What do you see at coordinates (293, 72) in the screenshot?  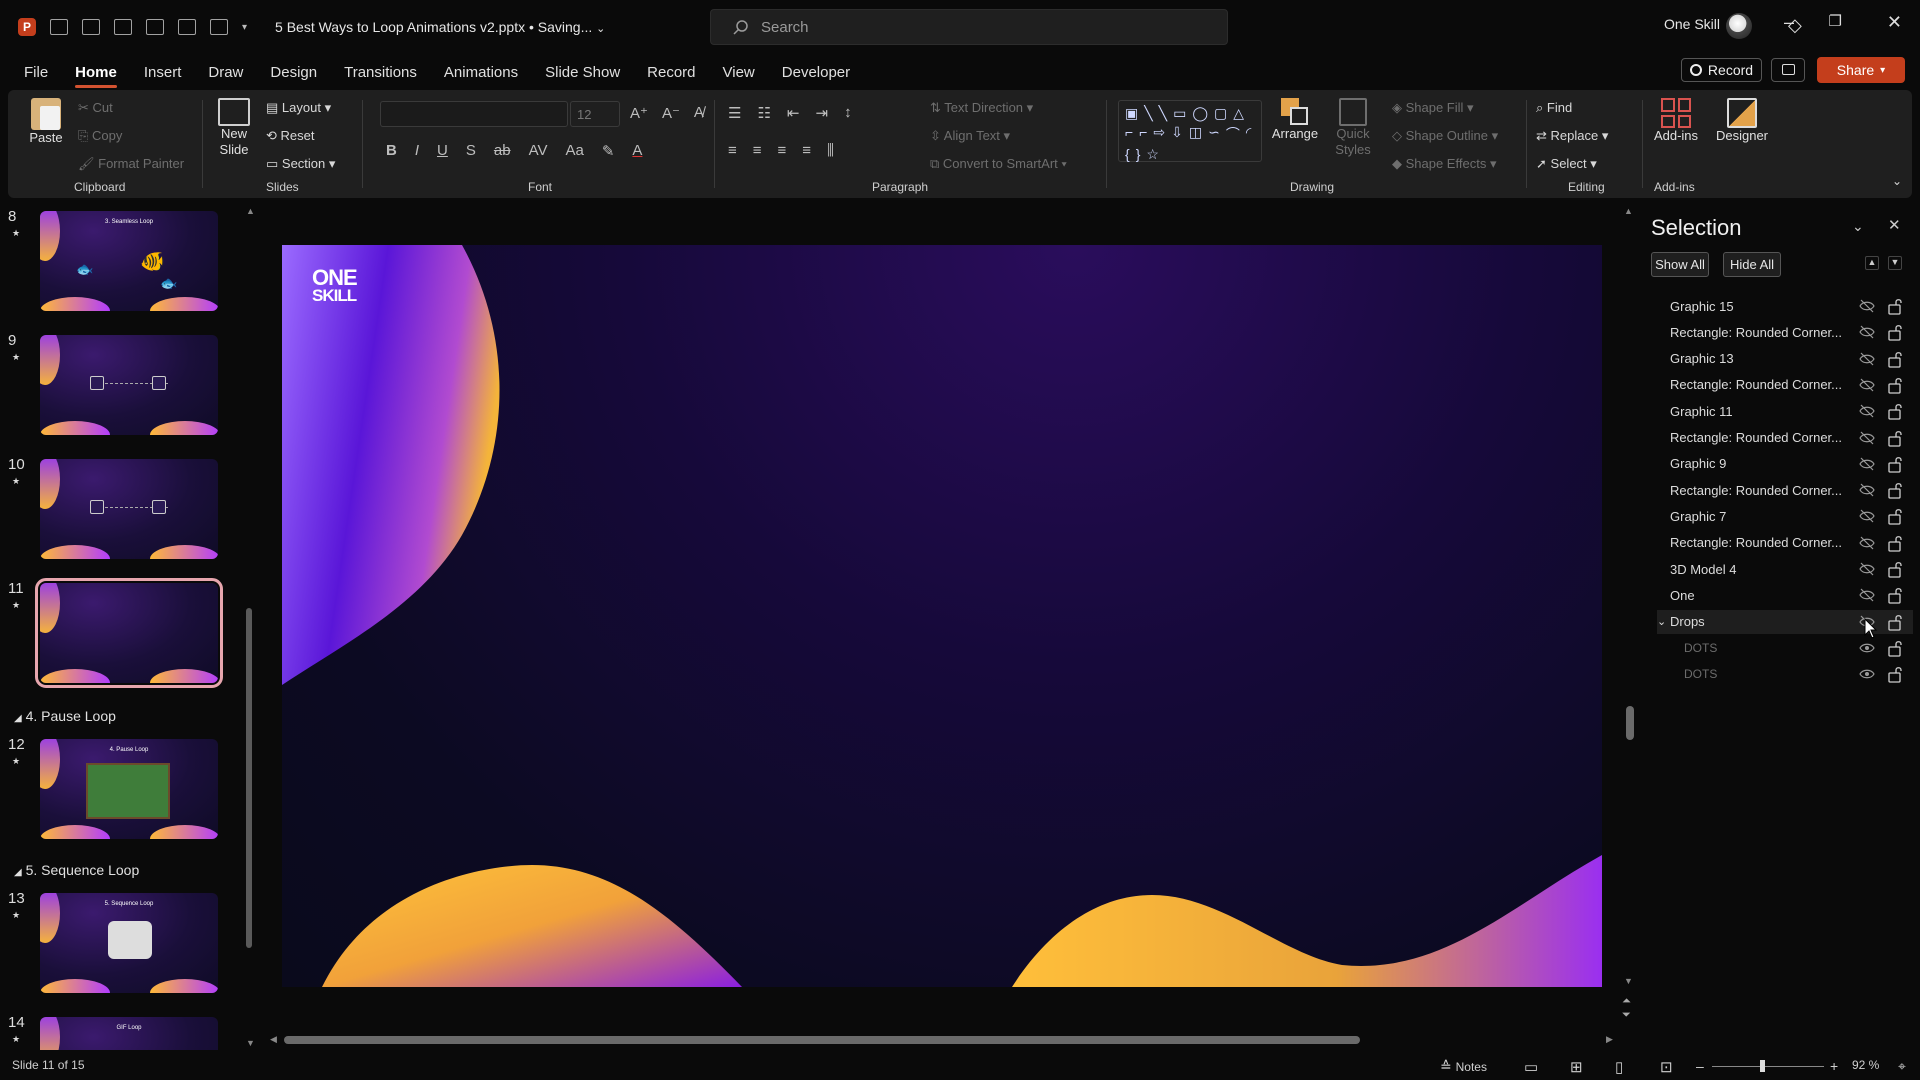 I see `tab-design: Design` at bounding box center [293, 72].